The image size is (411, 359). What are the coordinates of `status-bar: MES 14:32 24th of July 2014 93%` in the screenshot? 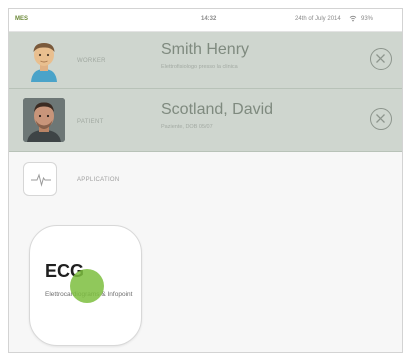 It's located at (205, 20).